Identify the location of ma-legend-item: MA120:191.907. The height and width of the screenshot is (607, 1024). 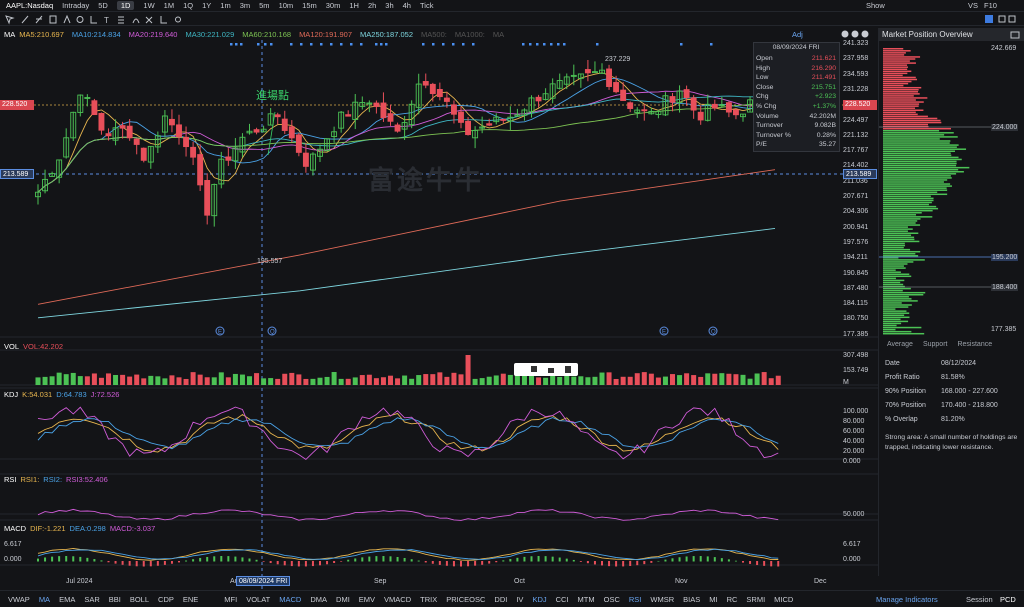
(325, 34).